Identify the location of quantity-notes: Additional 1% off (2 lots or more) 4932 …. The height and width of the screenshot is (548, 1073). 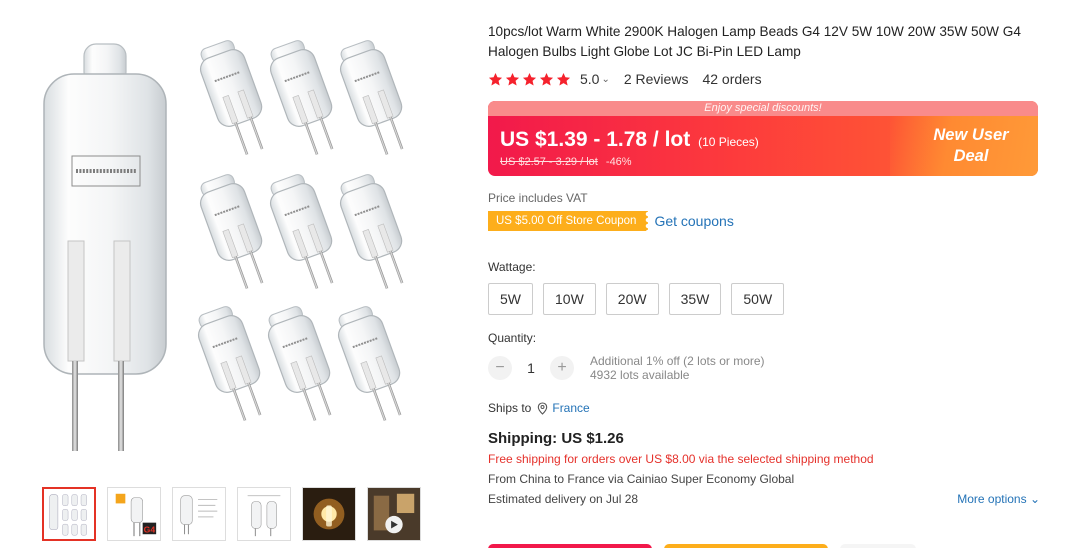
(677, 368).